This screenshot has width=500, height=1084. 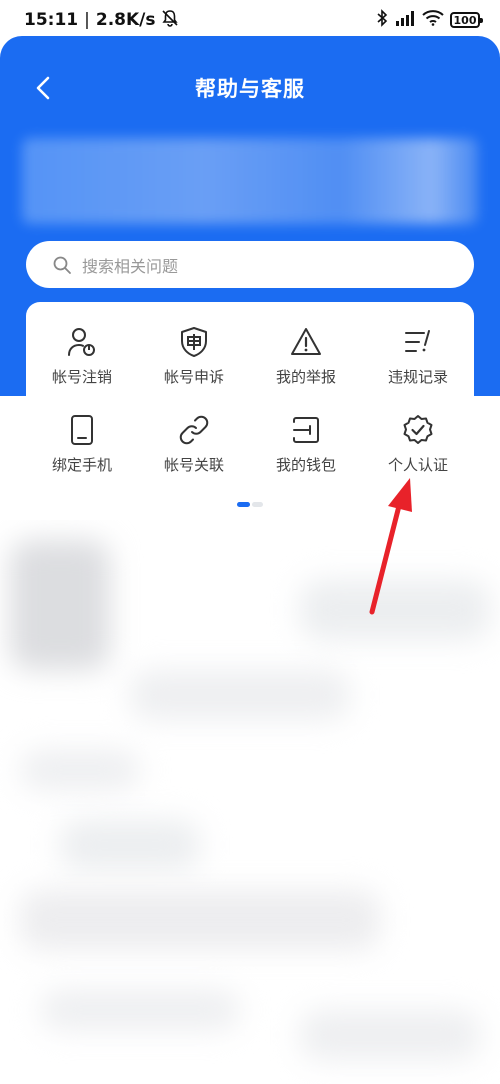 What do you see at coordinates (305, 377) in the screenshot?
I see `action-label: 我的举报` at bounding box center [305, 377].